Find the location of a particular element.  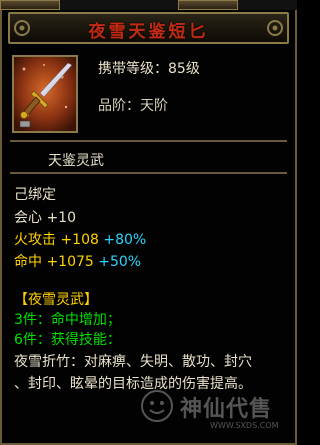

item-title: 夜雪天鉴短匕 is located at coordinates (148, 32).